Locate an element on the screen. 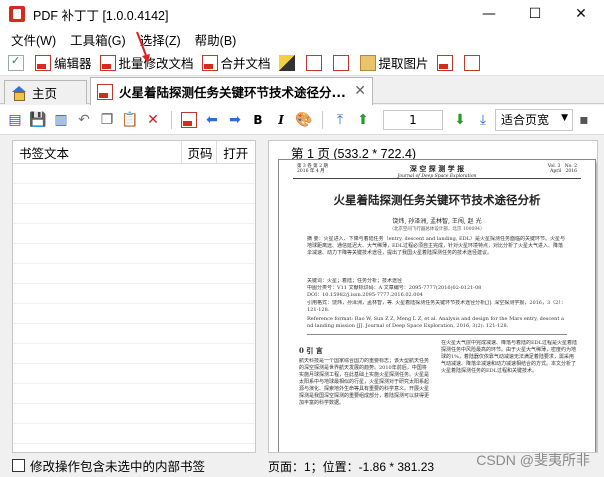  tab-close-icon: ✕ is located at coordinates (360, 91).